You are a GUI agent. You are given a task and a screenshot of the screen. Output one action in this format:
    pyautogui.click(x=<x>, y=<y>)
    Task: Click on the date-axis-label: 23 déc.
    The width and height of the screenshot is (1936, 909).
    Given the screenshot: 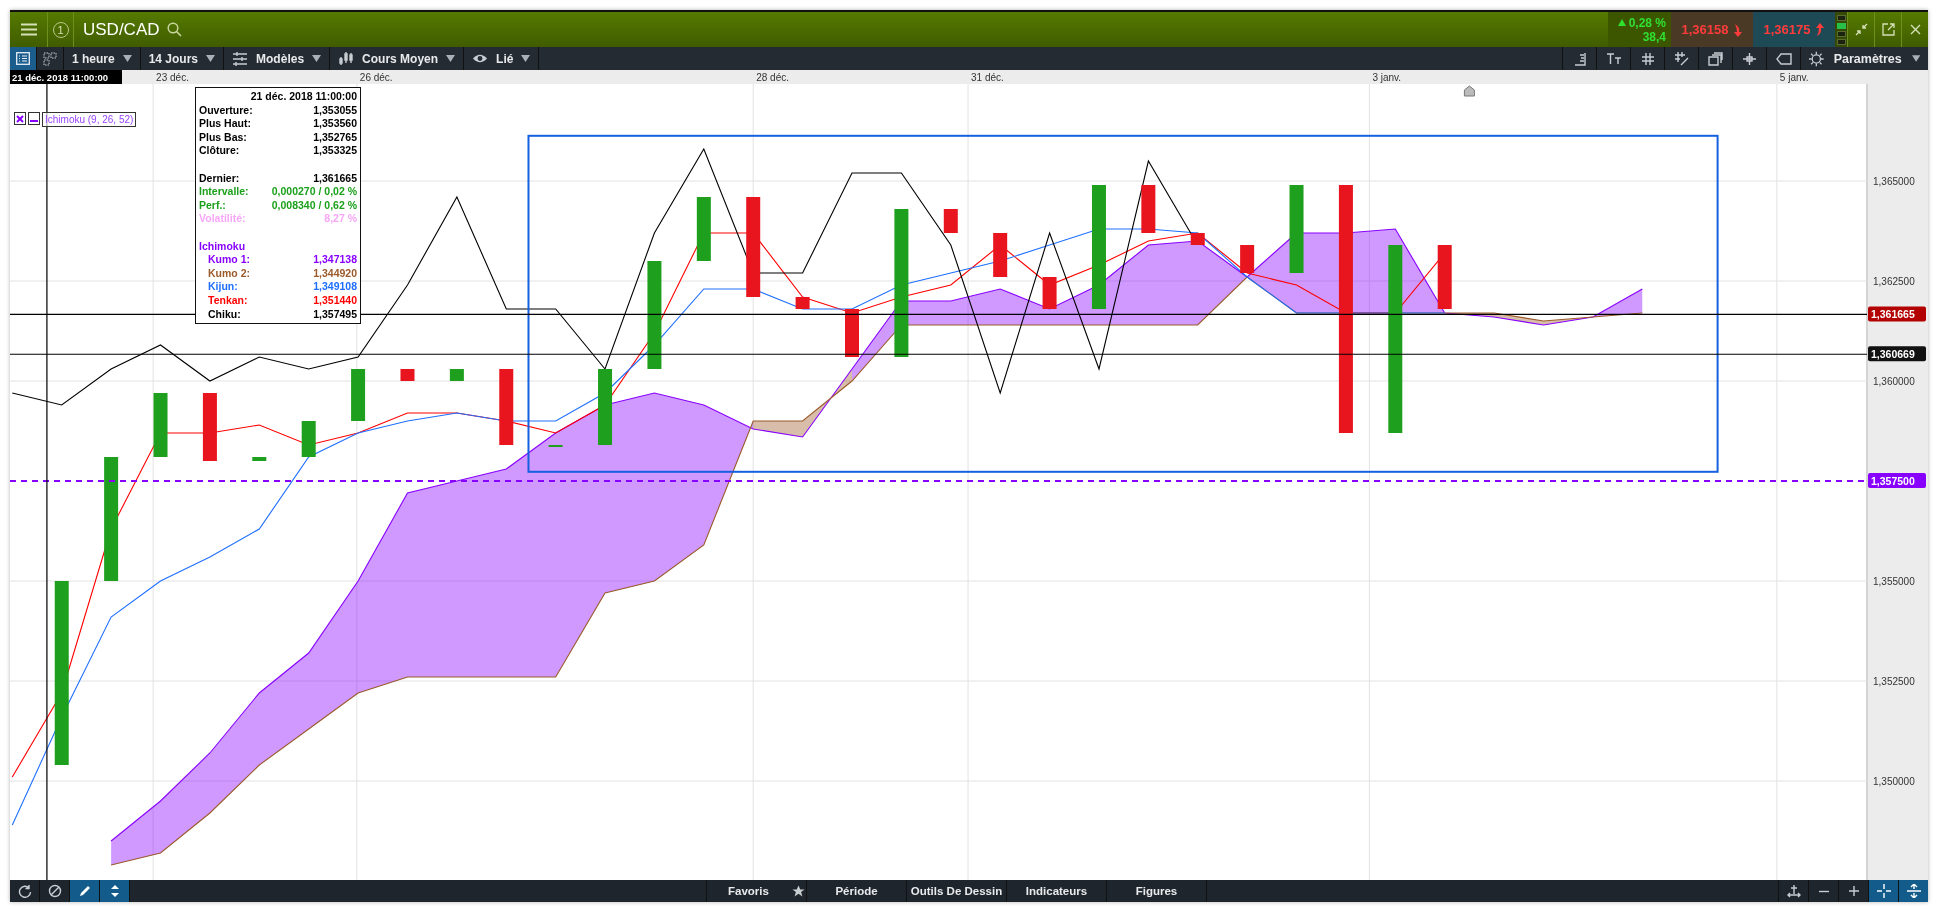 What is the action you would take?
    pyautogui.click(x=172, y=77)
    